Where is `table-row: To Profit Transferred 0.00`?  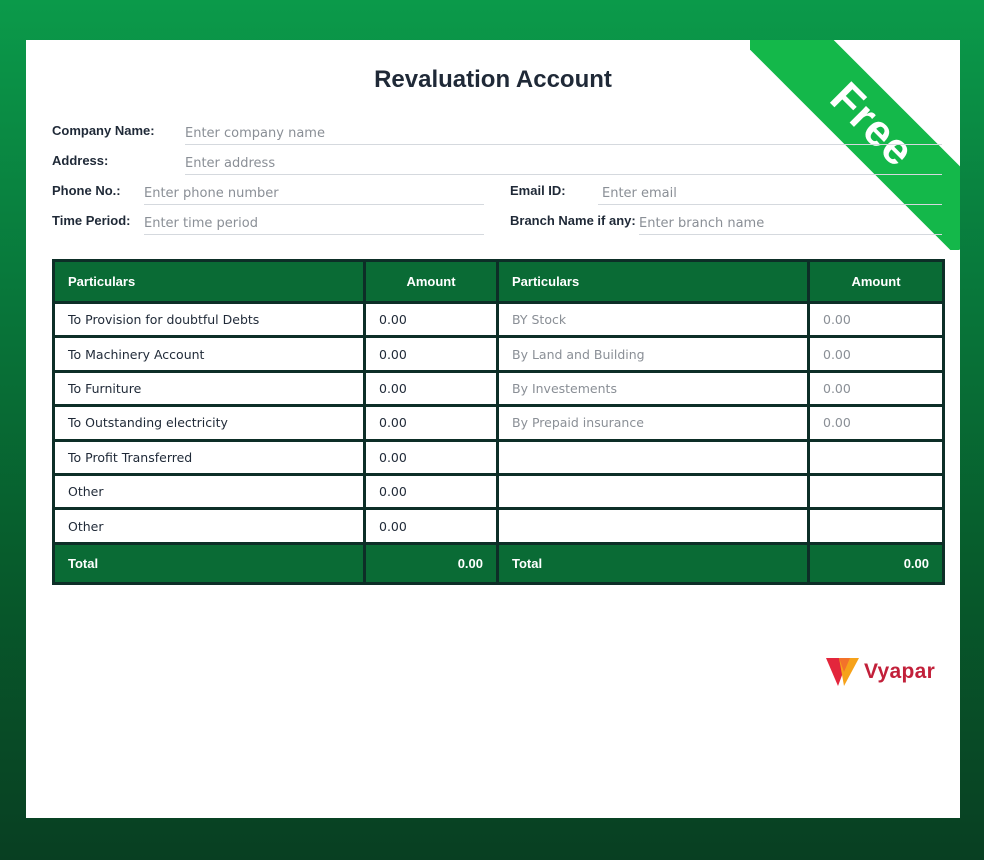
table-row: To Profit Transferred 0.00 is located at coordinates (498, 457).